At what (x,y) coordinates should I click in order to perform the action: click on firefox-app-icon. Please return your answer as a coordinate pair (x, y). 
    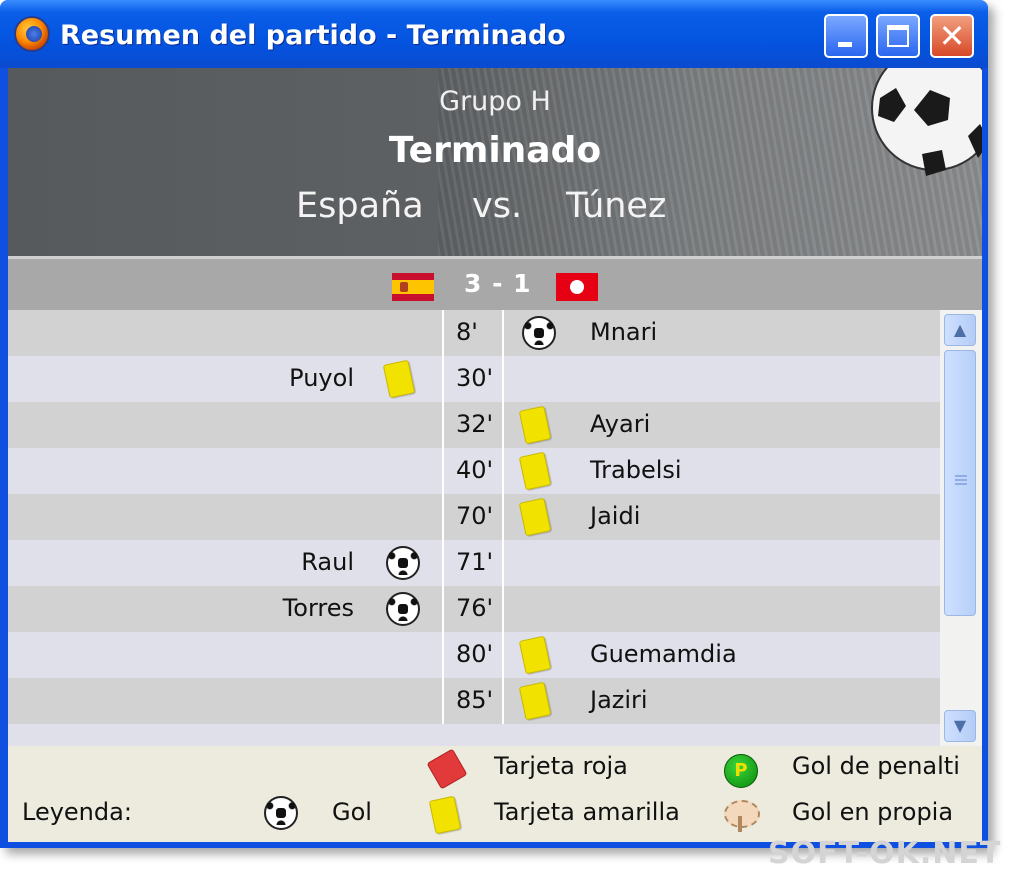
    Looking at the image, I should click on (32, 34).